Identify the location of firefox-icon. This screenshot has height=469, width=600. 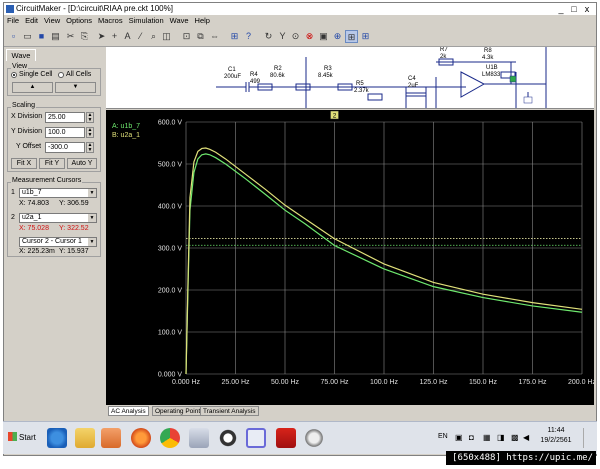
(141, 438).